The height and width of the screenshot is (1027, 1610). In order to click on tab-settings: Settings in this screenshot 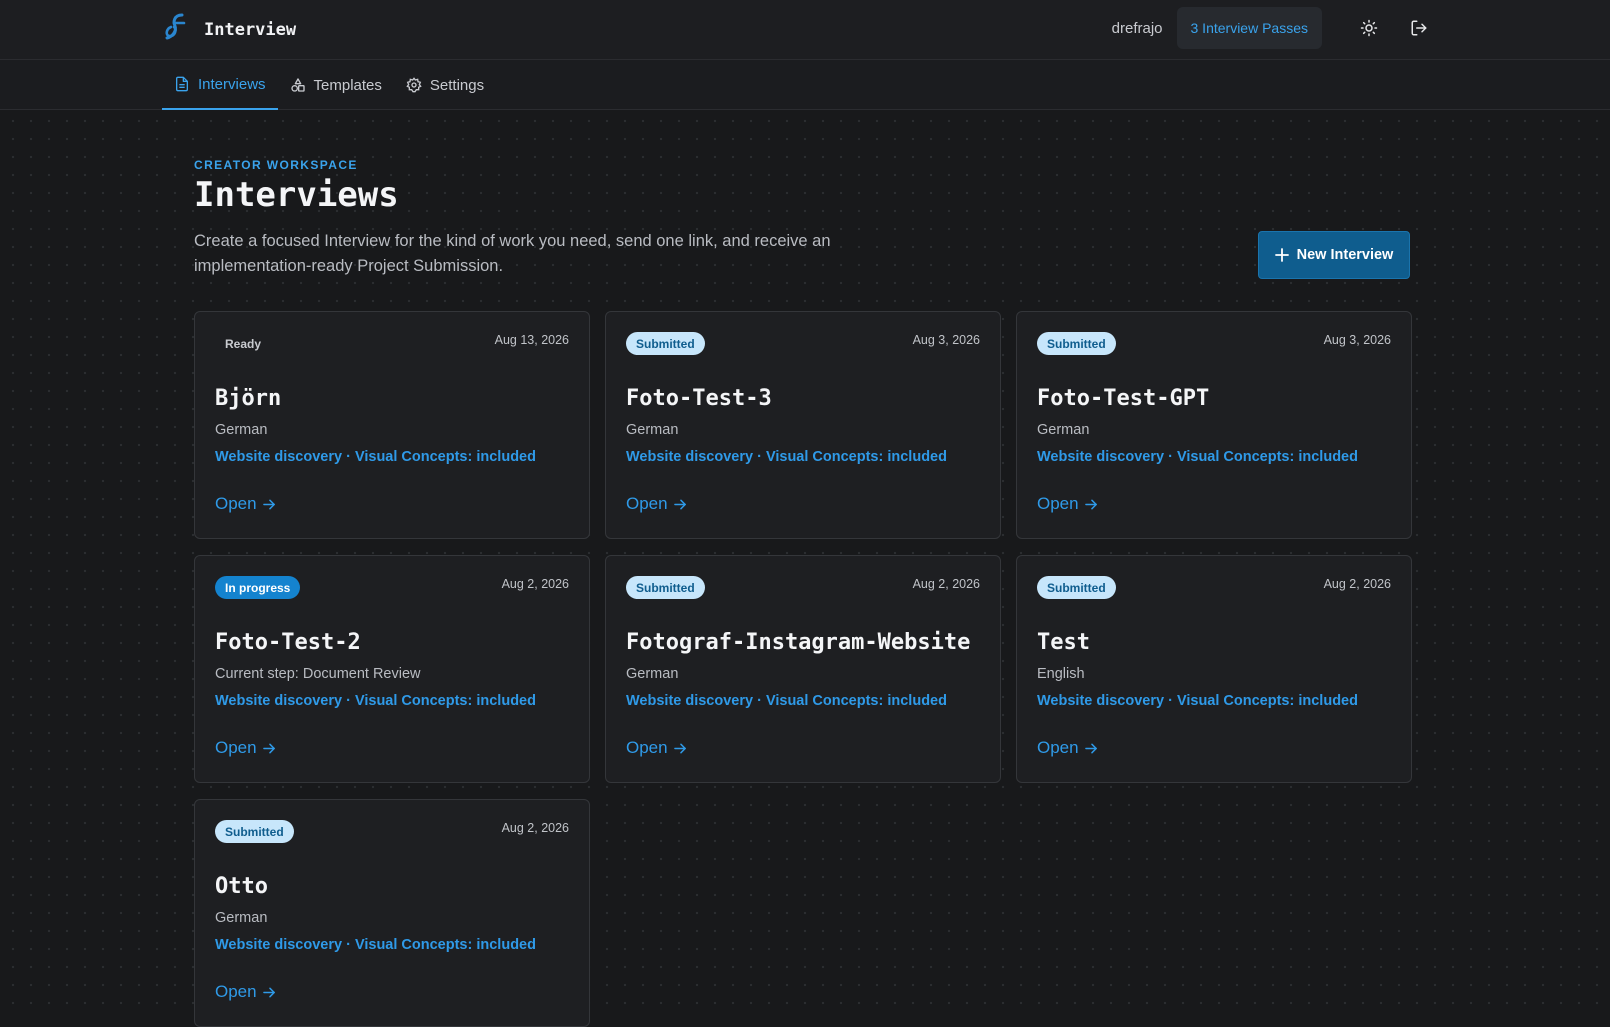, I will do `click(445, 85)`.